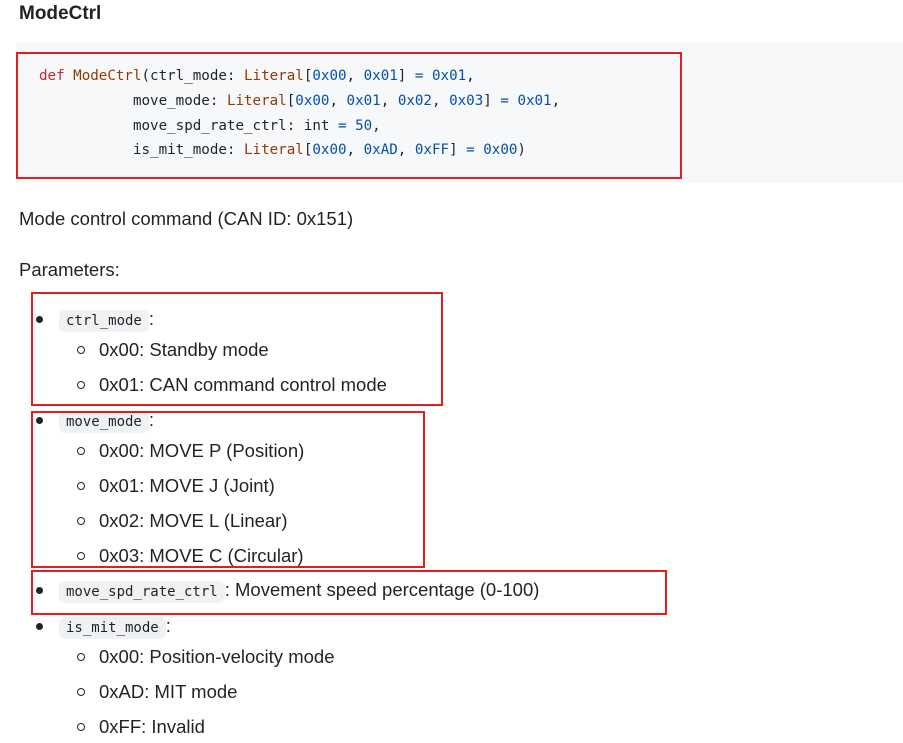 This screenshot has height=743, width=903. What do you see at coordinates (218, 125) in the screenshot?
I see `param-move-spd-rate-ctrl: move_spd_rate_ctrl:` at bounding box center [218, 125].